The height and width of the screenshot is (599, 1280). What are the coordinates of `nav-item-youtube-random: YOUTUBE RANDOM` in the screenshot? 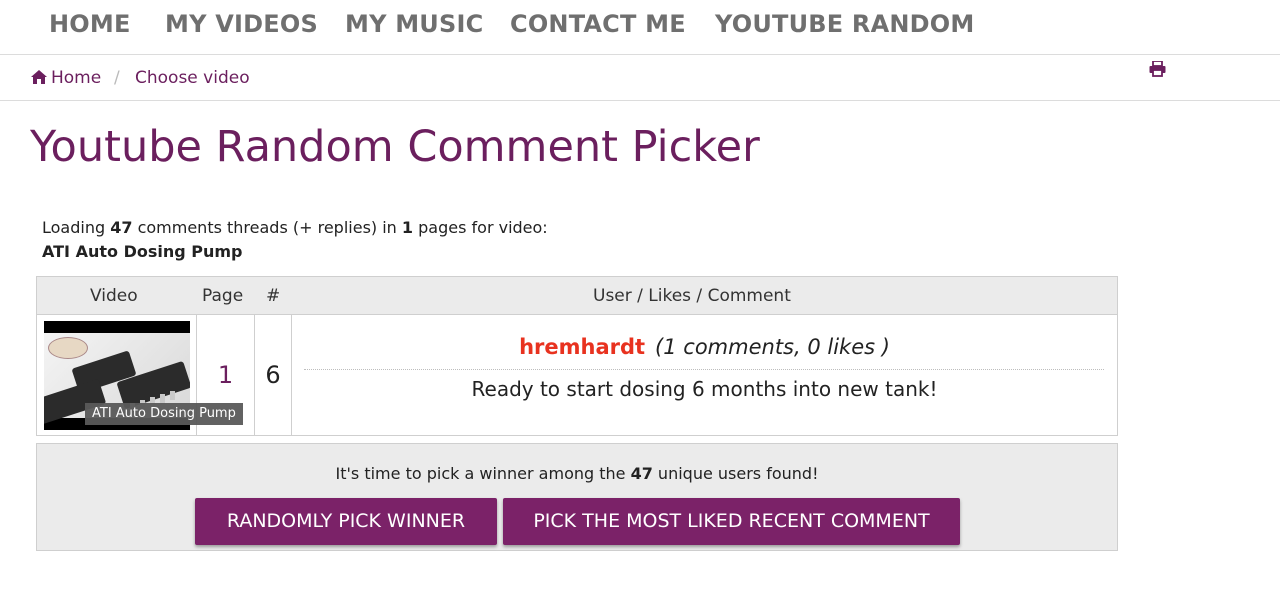 It's located at (844, 24).